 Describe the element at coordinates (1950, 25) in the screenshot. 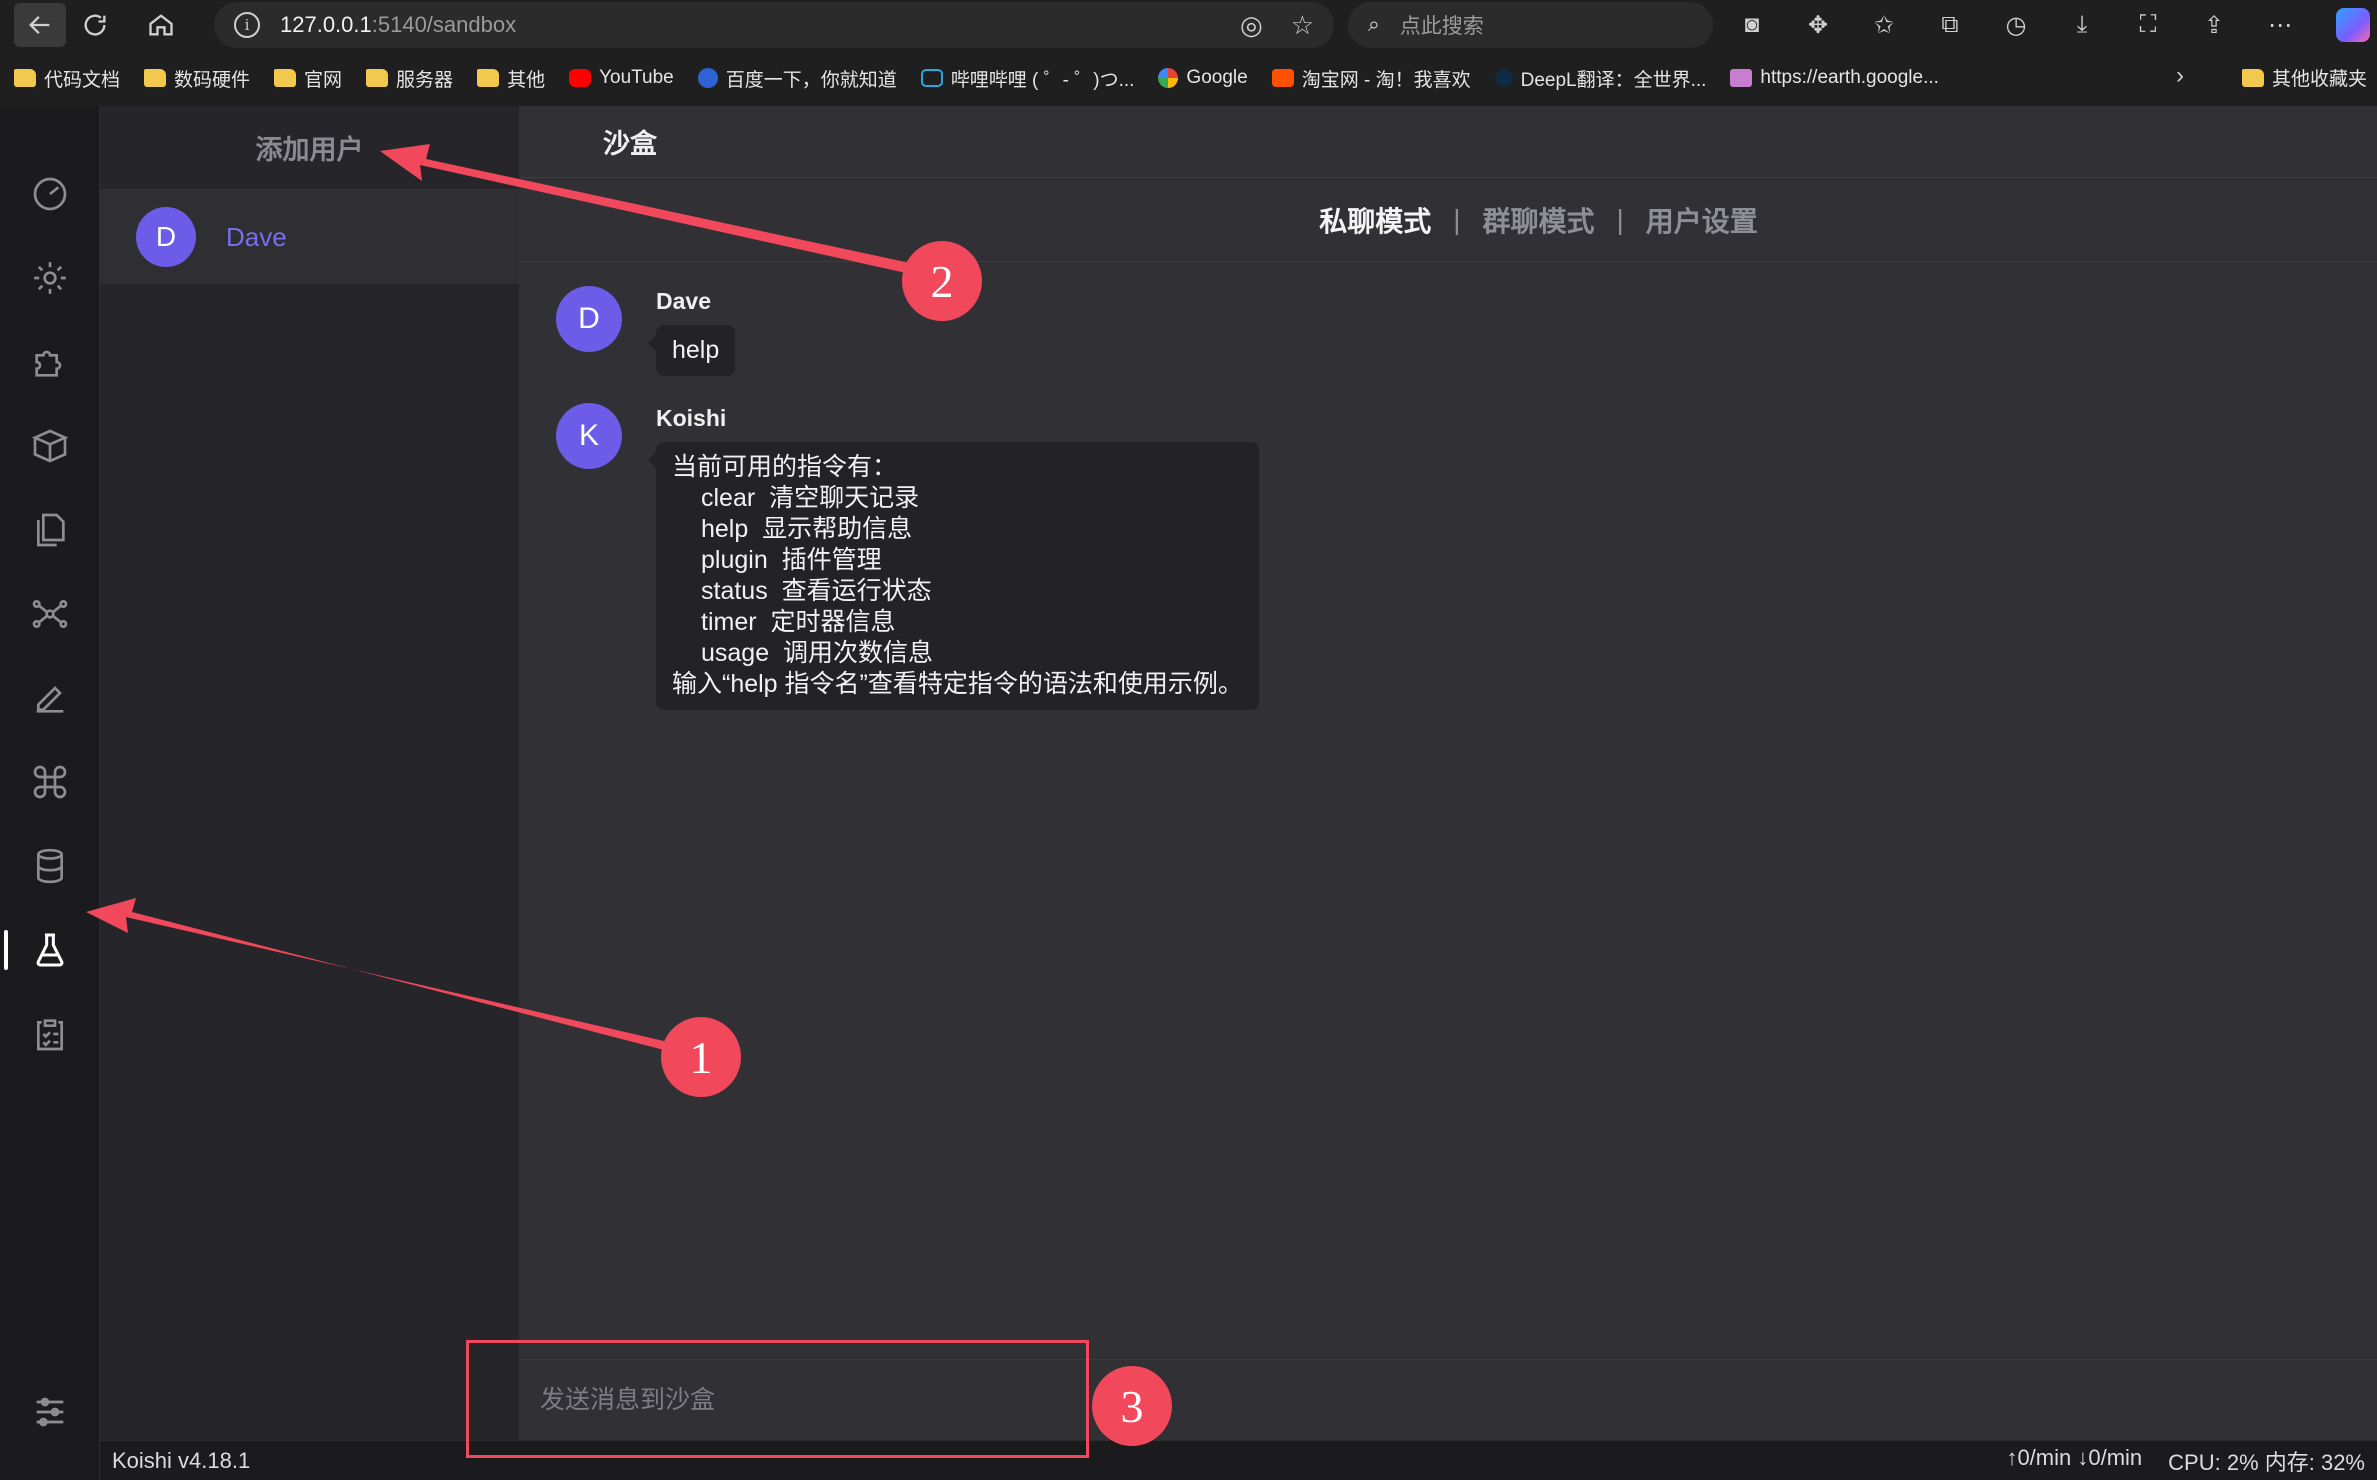

I see `collections-icon: ⧉` at that location.